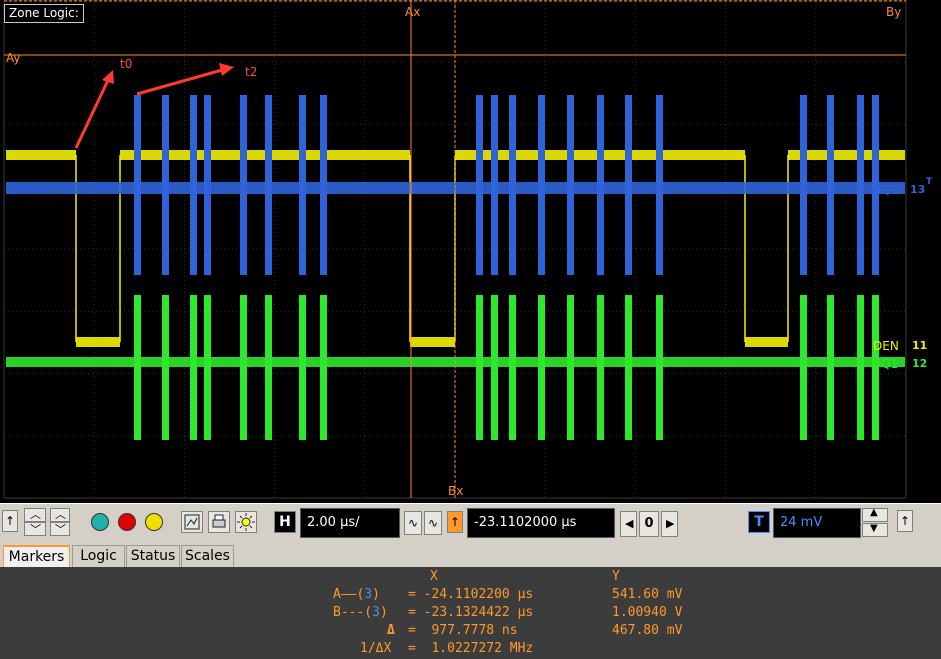 This screenshot has width=941, height=659. I want to click on level-down-button: ▼, so click(875, 530).